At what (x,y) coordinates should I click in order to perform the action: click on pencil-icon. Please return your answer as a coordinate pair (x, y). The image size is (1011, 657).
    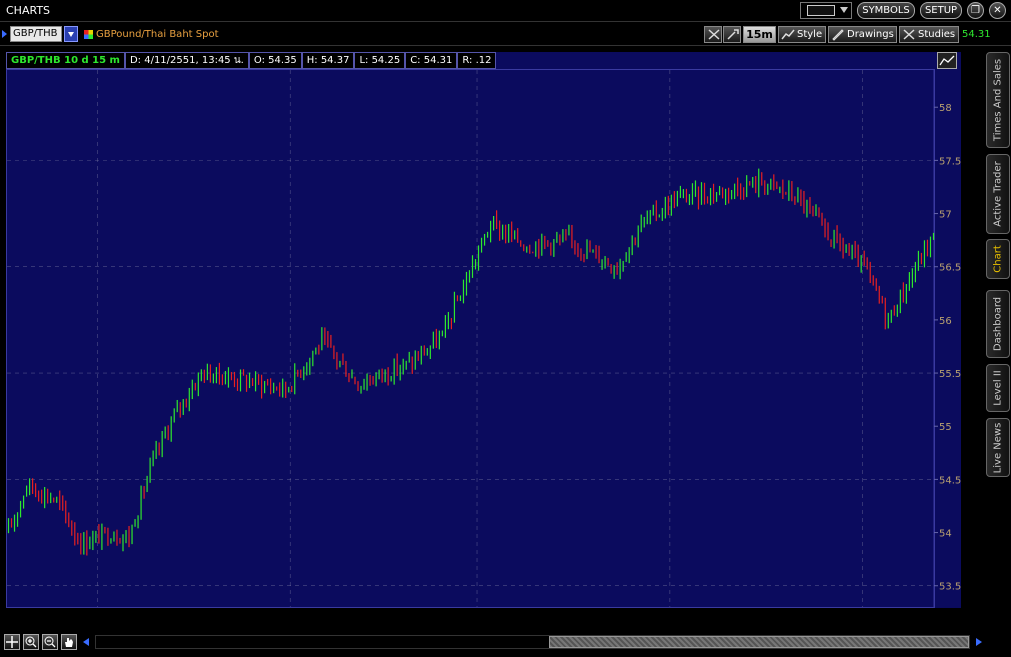
    Looking at the image, I should click on (838, 35).